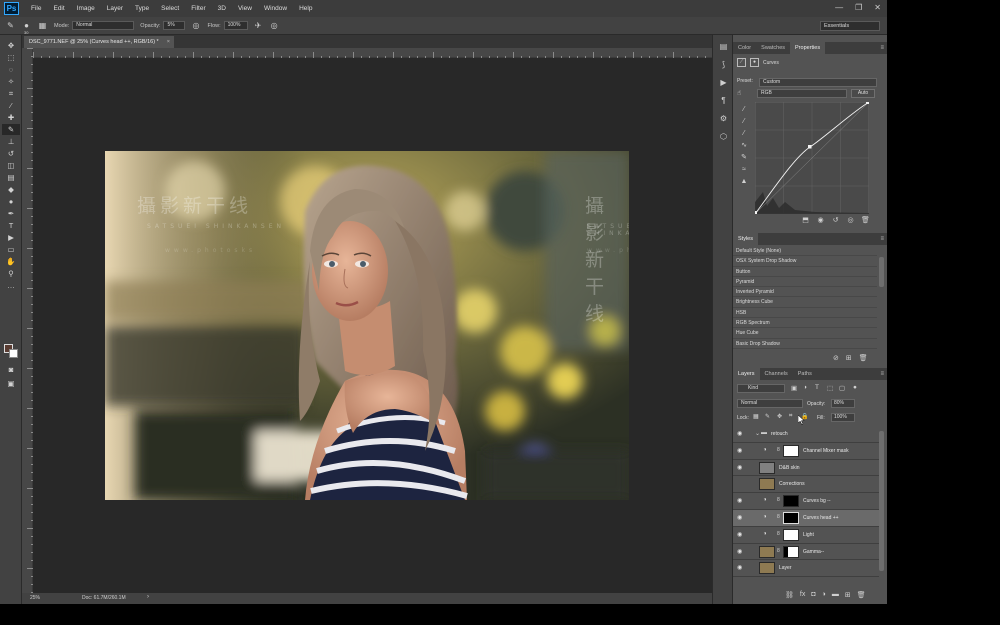 Image resolution: width=1000 pixels, height=625 pixels. I want to click on layer-mask-icon: ●, so click(754, 62).